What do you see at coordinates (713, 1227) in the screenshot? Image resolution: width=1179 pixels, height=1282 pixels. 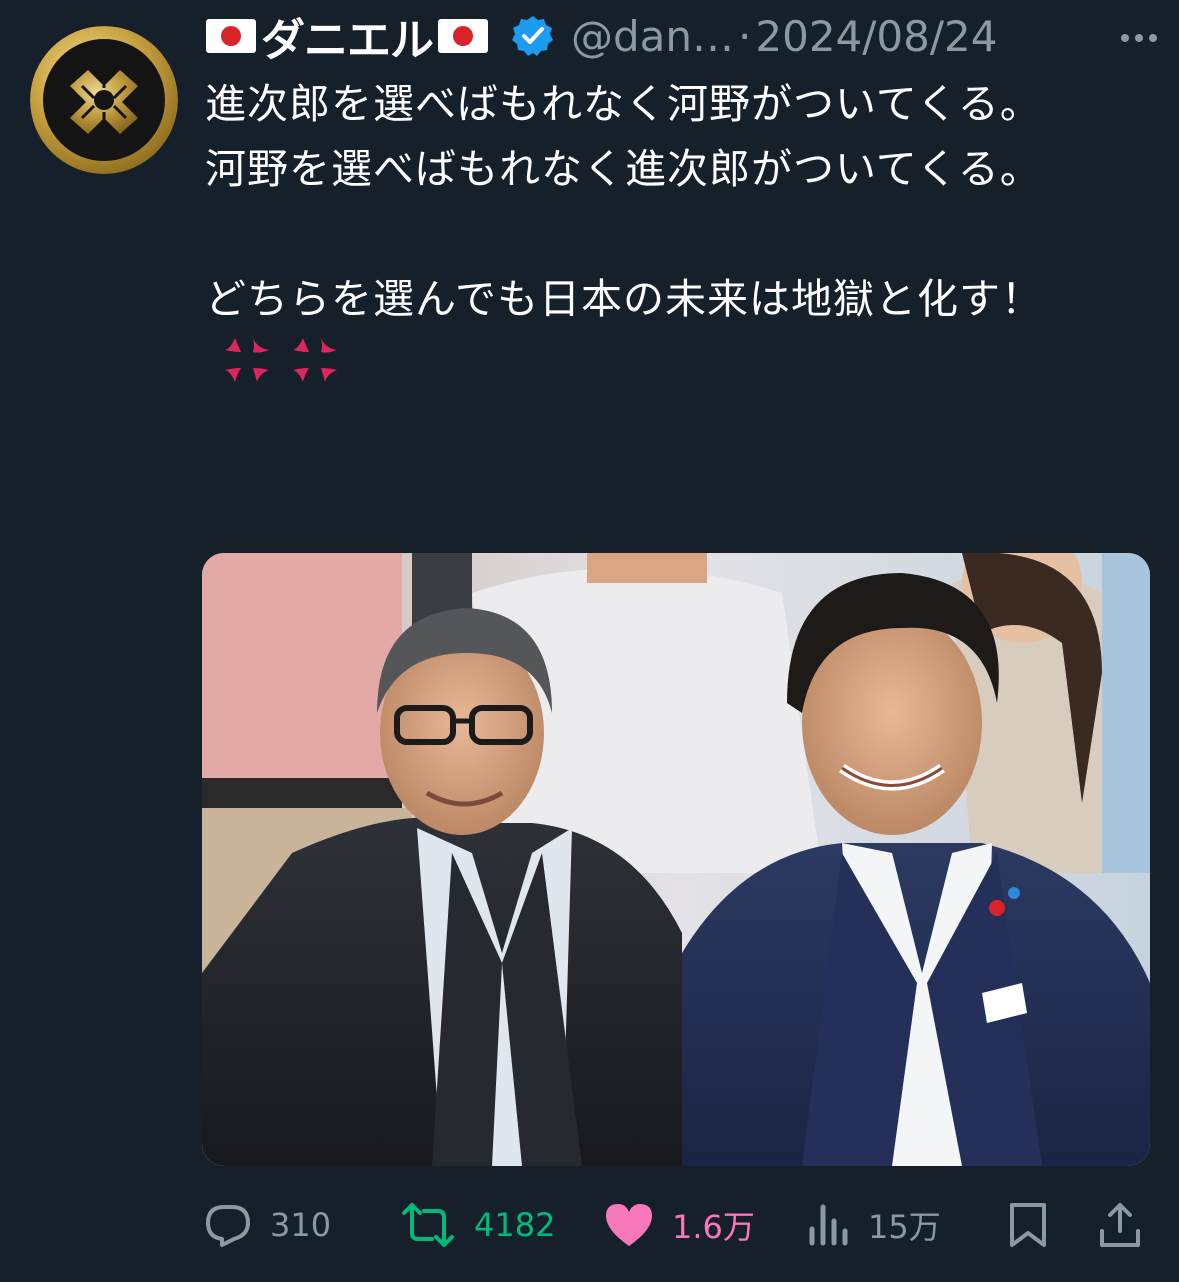 I see `like-count: 1.6万` at bounding box center [713, 1227].